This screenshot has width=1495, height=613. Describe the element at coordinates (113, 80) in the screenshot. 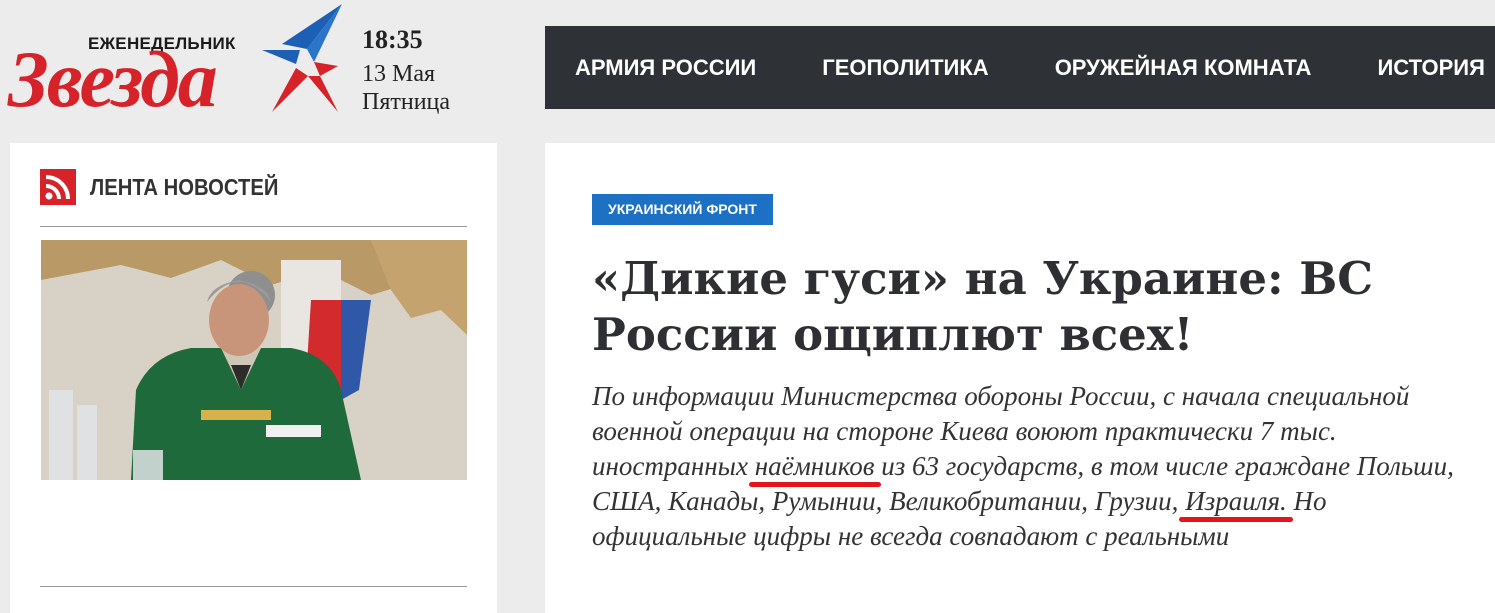

I see `logo-name: Звезда` at that location.